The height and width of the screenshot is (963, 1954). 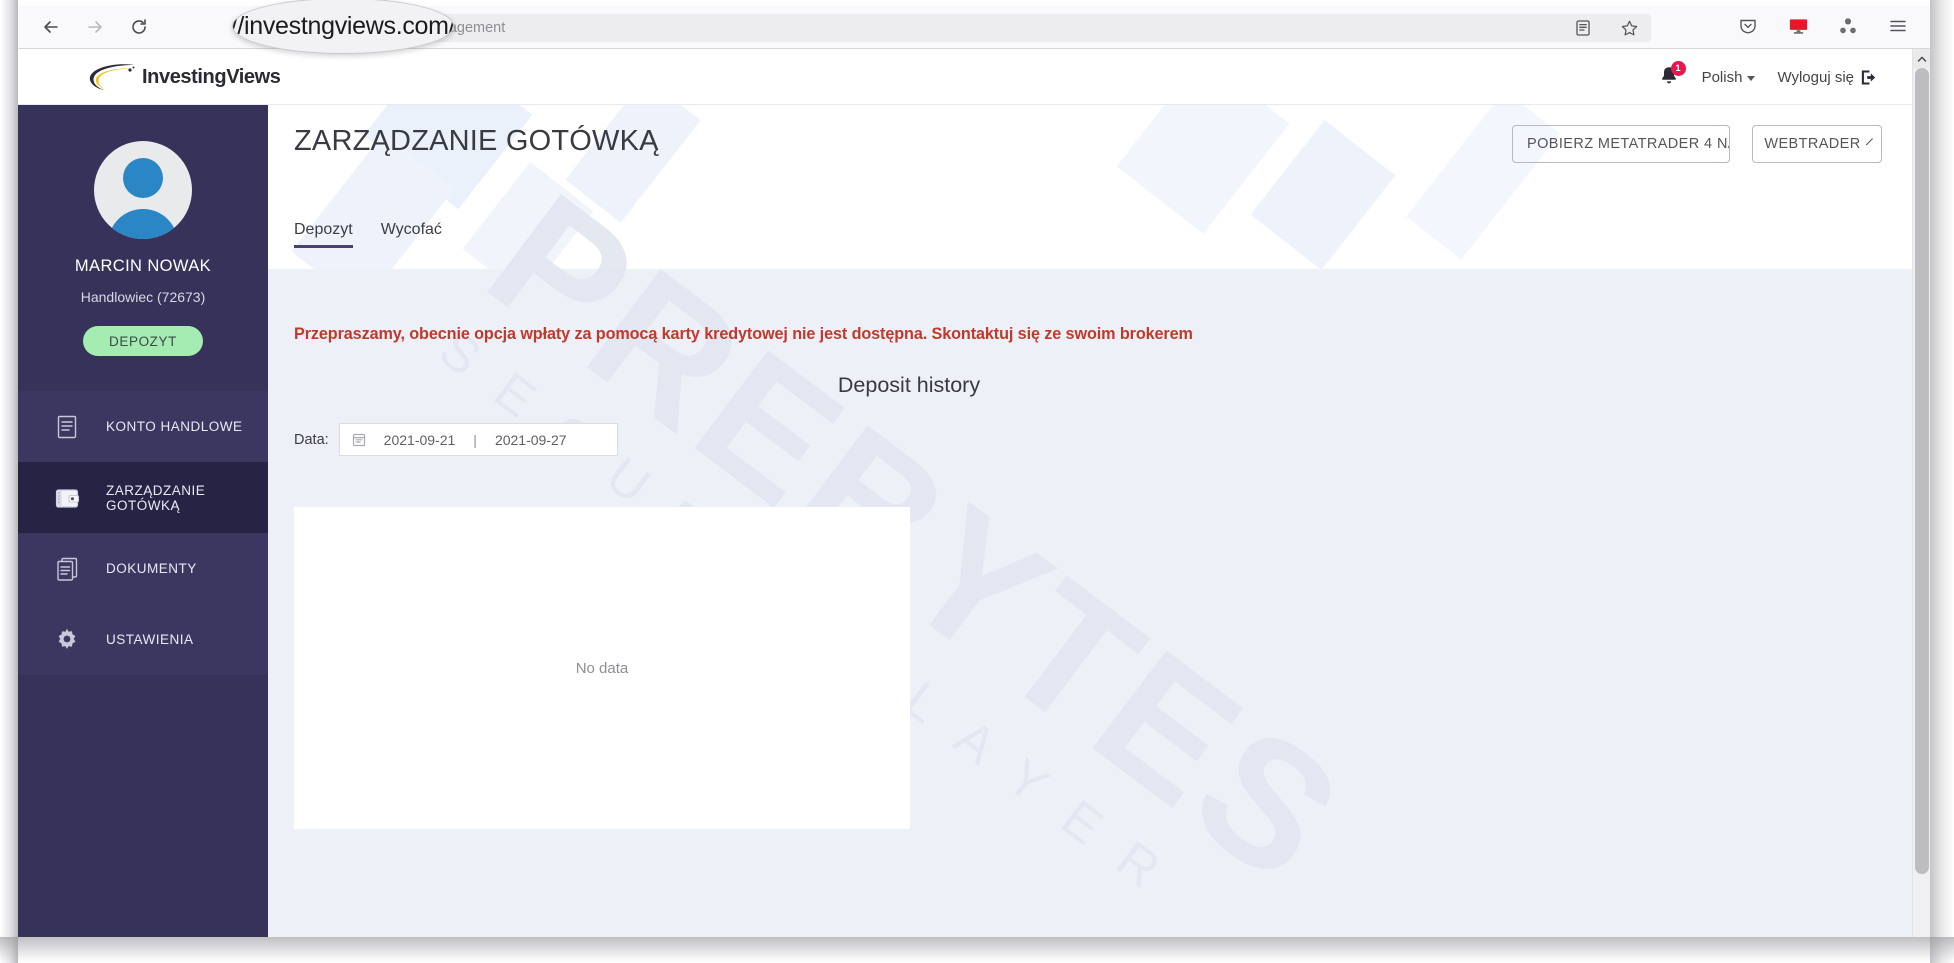 What do you see at coordinates (1812, 144) in the screenshot?
I see `webtrader-label: WEBTRADER` at bounding box center [1812, 144].